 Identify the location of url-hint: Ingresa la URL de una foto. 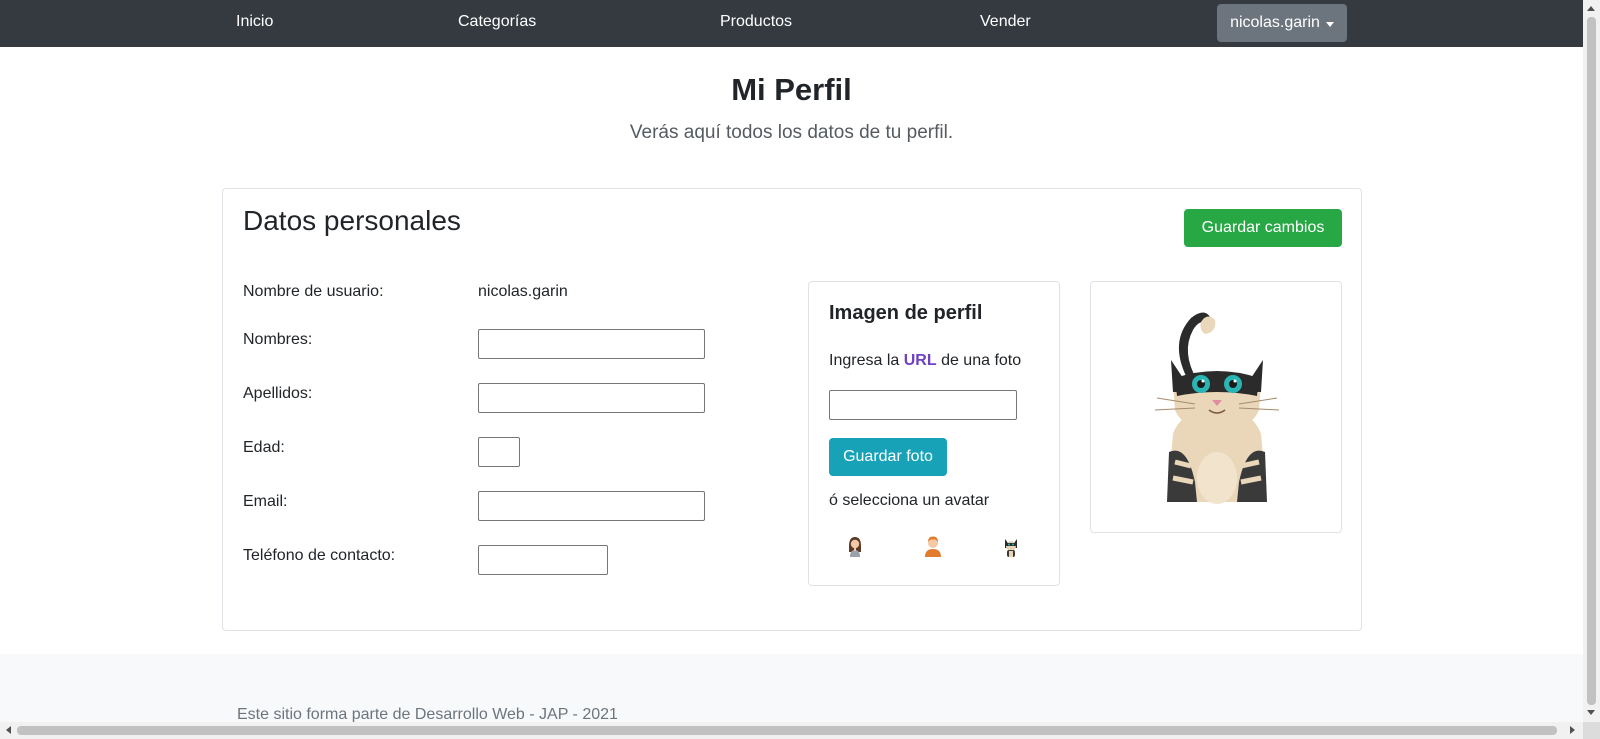
(925, 361).